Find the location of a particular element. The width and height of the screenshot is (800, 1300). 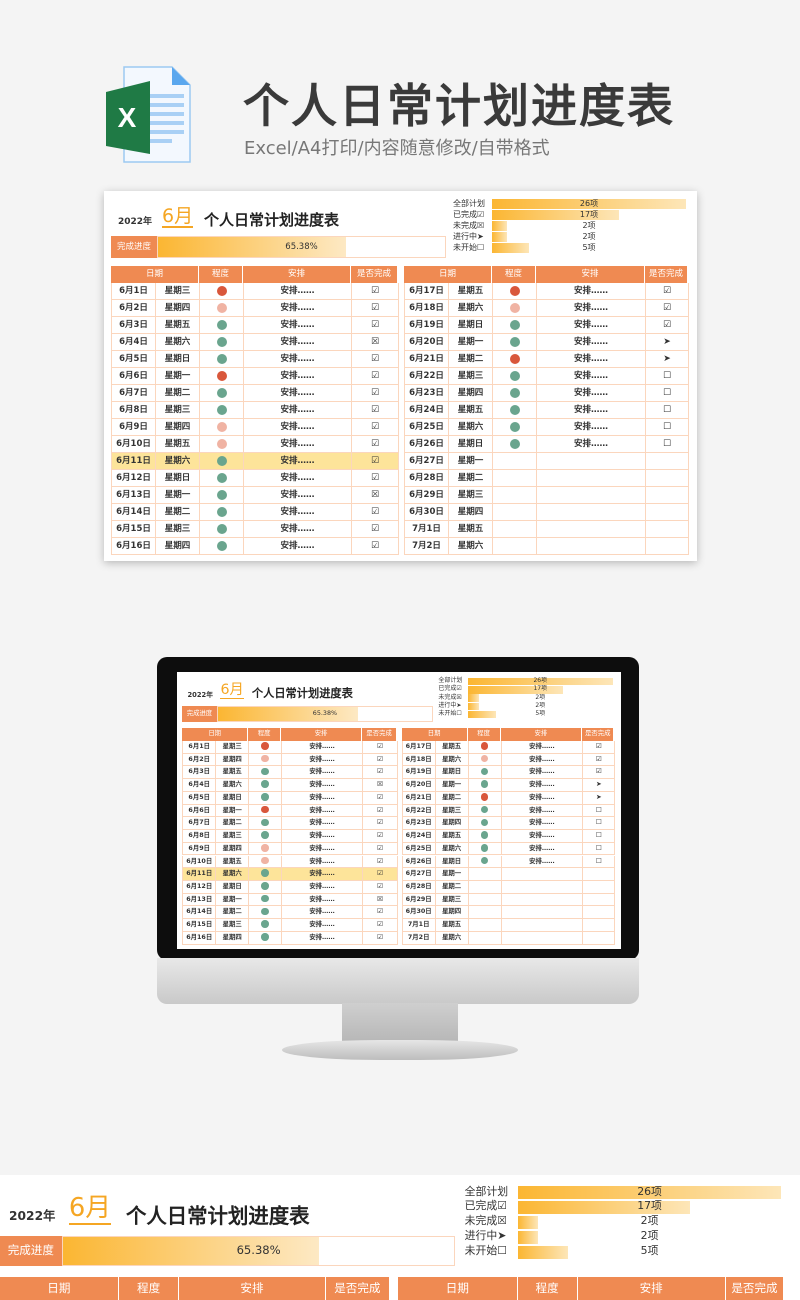

cell-status: ➤ is located at coordinates (599, 785).